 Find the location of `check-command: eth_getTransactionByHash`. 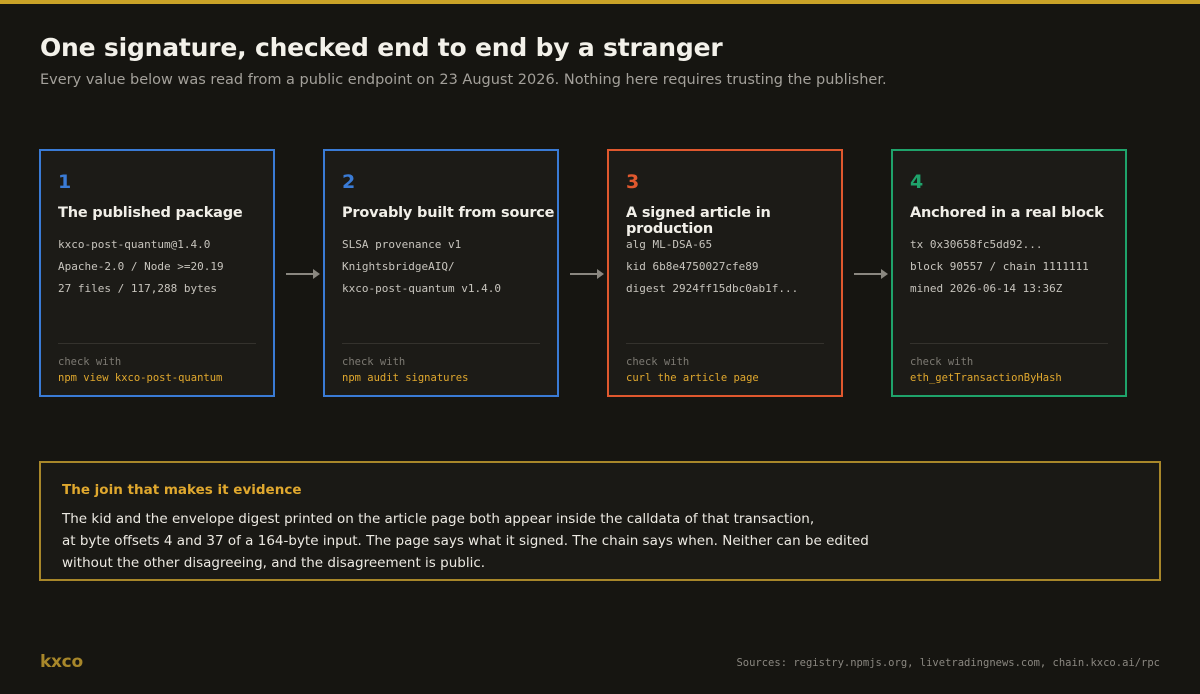

check-command: eth_getTransactionByHash is located at coordinates (986, 378).